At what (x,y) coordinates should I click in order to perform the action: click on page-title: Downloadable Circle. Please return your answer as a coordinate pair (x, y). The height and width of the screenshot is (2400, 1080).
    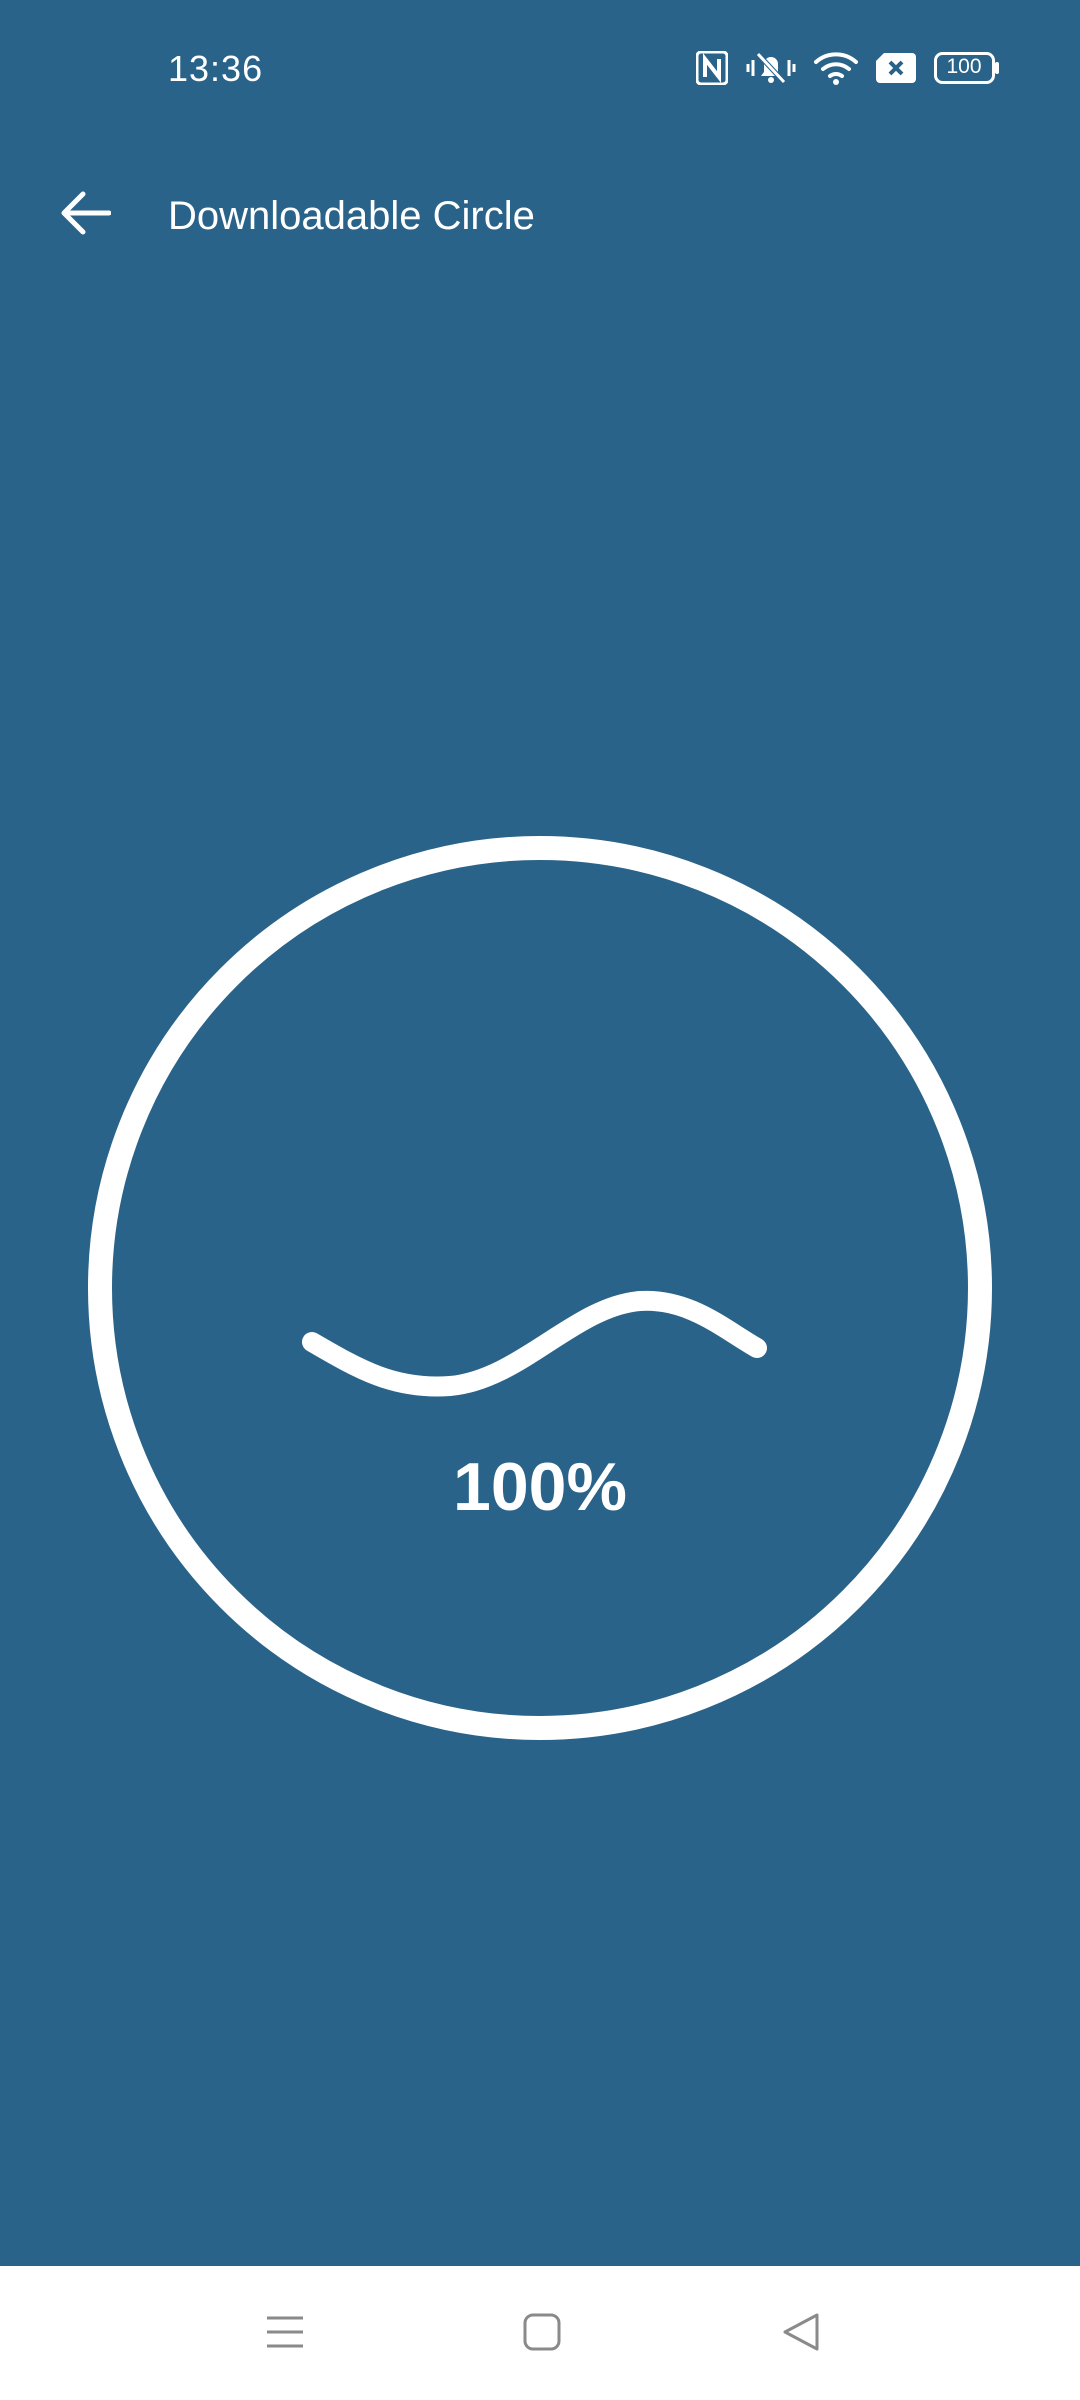
    Looking at the image, I should click on (351, 216).